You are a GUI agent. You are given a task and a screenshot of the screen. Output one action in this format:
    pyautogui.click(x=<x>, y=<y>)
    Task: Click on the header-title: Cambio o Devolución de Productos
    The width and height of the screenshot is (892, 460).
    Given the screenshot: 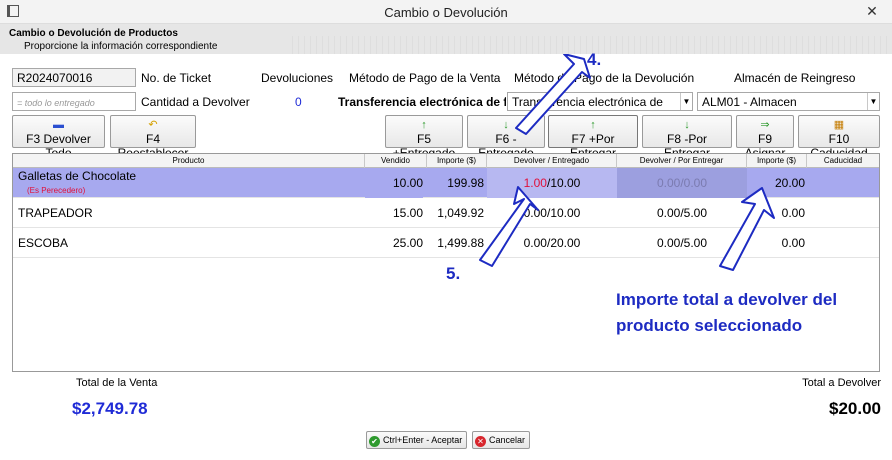 What is the action you would take?
    pyautogui.click(x=93, y=33)
    